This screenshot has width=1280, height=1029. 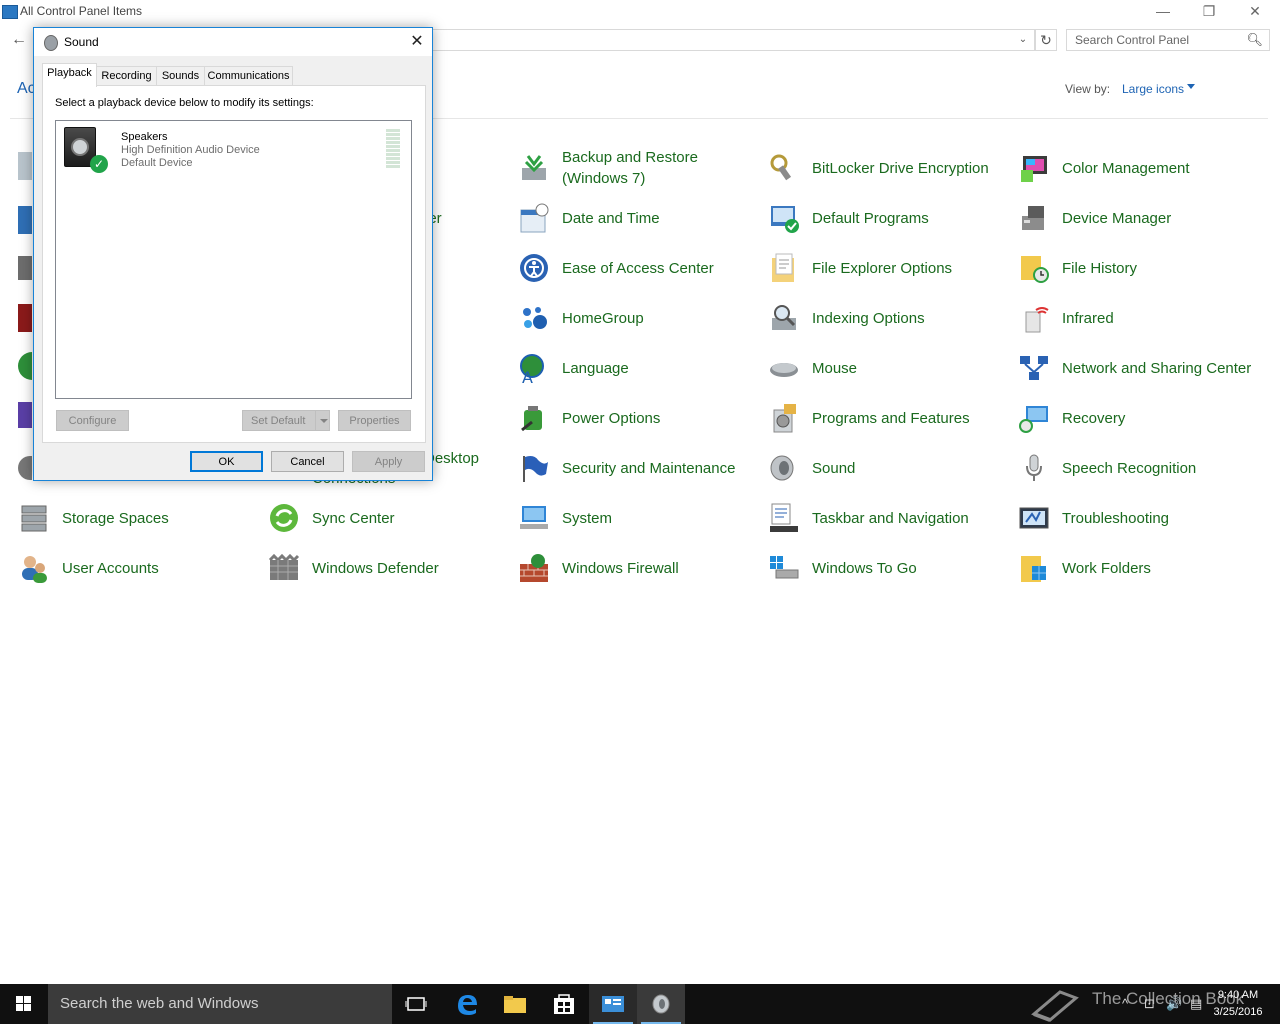 What do you see at coordinates (1138, 318) in the screenshot?
I see `item-infrared: Infrared` at bounding box center [1138, 318].